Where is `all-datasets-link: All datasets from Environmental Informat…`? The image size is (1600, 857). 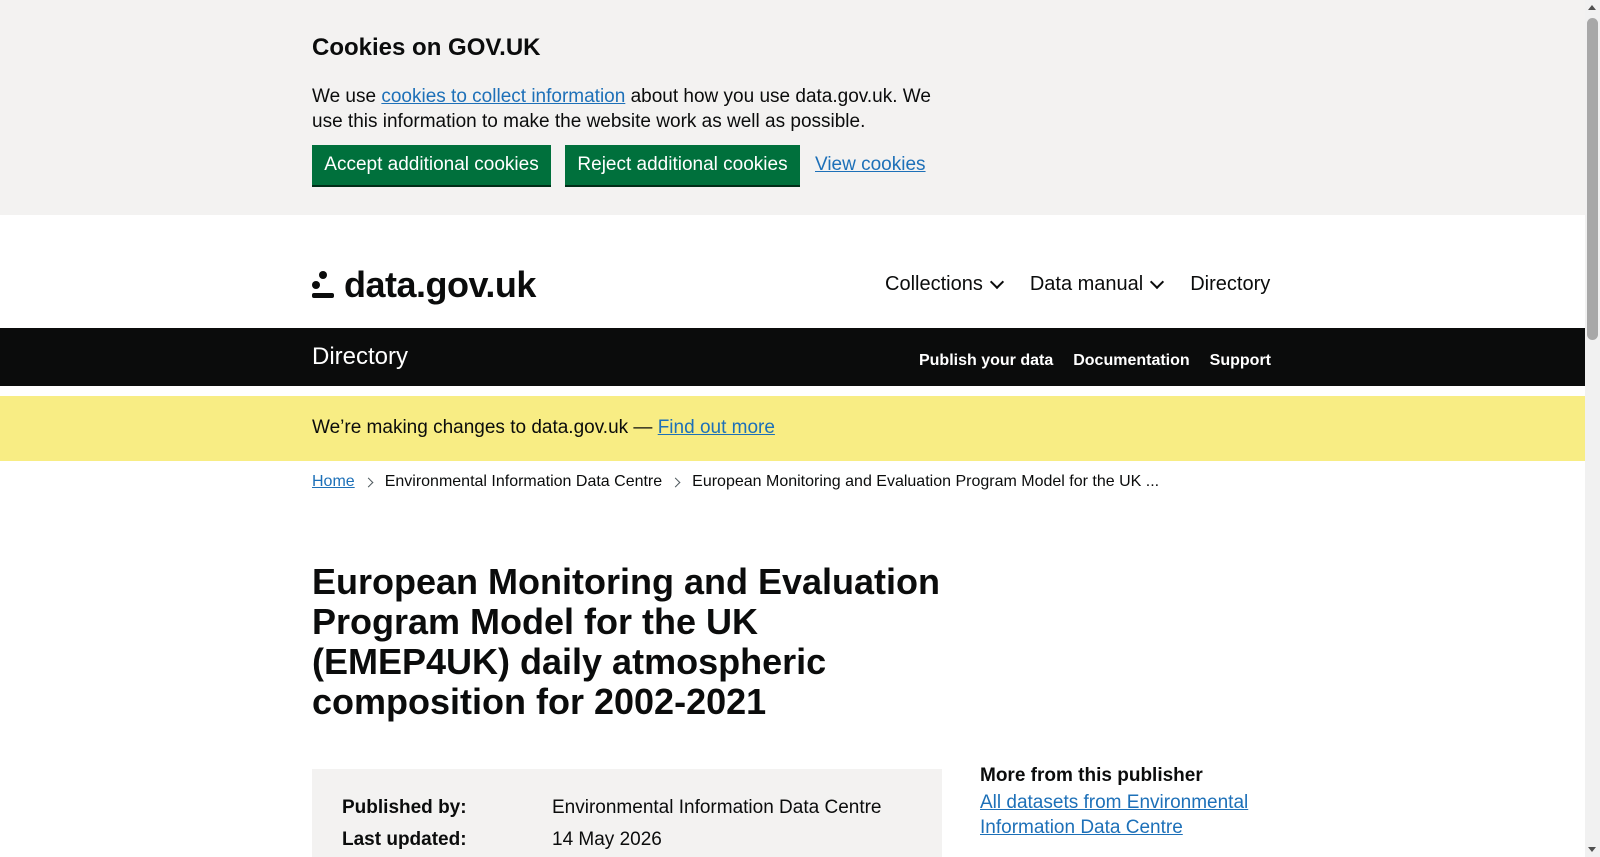
all-datasets-link: All datasets from Environmental Informat… is located at coordinates (1114, 815).